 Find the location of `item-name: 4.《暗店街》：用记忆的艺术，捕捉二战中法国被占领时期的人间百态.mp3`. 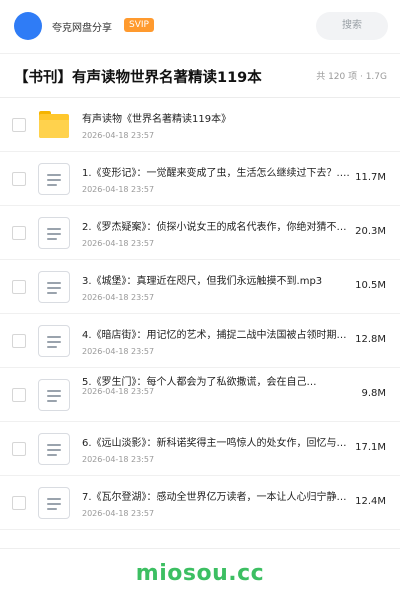

item-name: 4.《暗店街》：用记忆的艺术，捕捉二战中法国被占领时期的人间百态.mp3 is located at coordinates (219, 335).